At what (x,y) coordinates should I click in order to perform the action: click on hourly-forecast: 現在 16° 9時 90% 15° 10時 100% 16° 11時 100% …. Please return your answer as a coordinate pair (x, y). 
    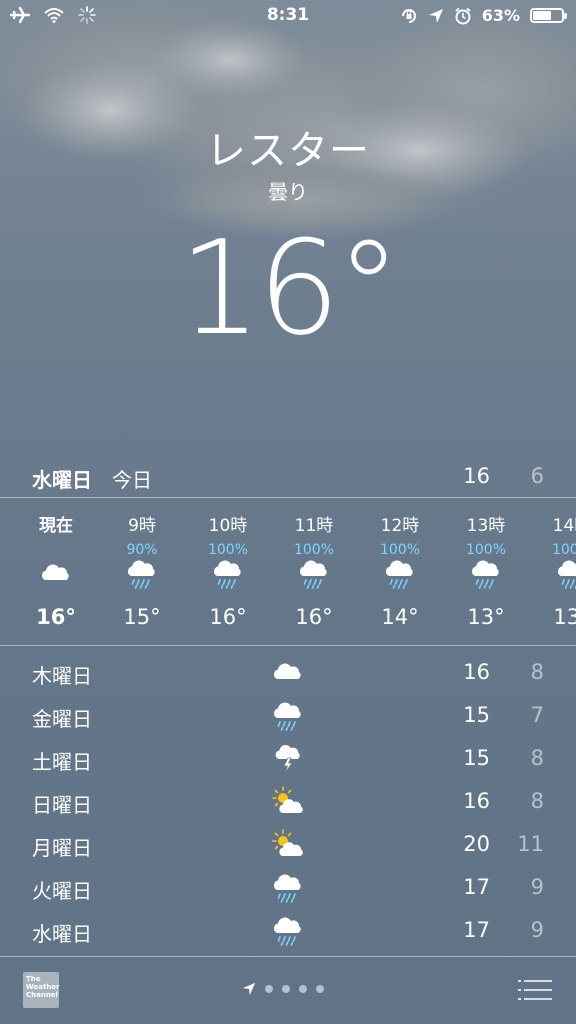
    Looking at the image, I should click on (288, 571).